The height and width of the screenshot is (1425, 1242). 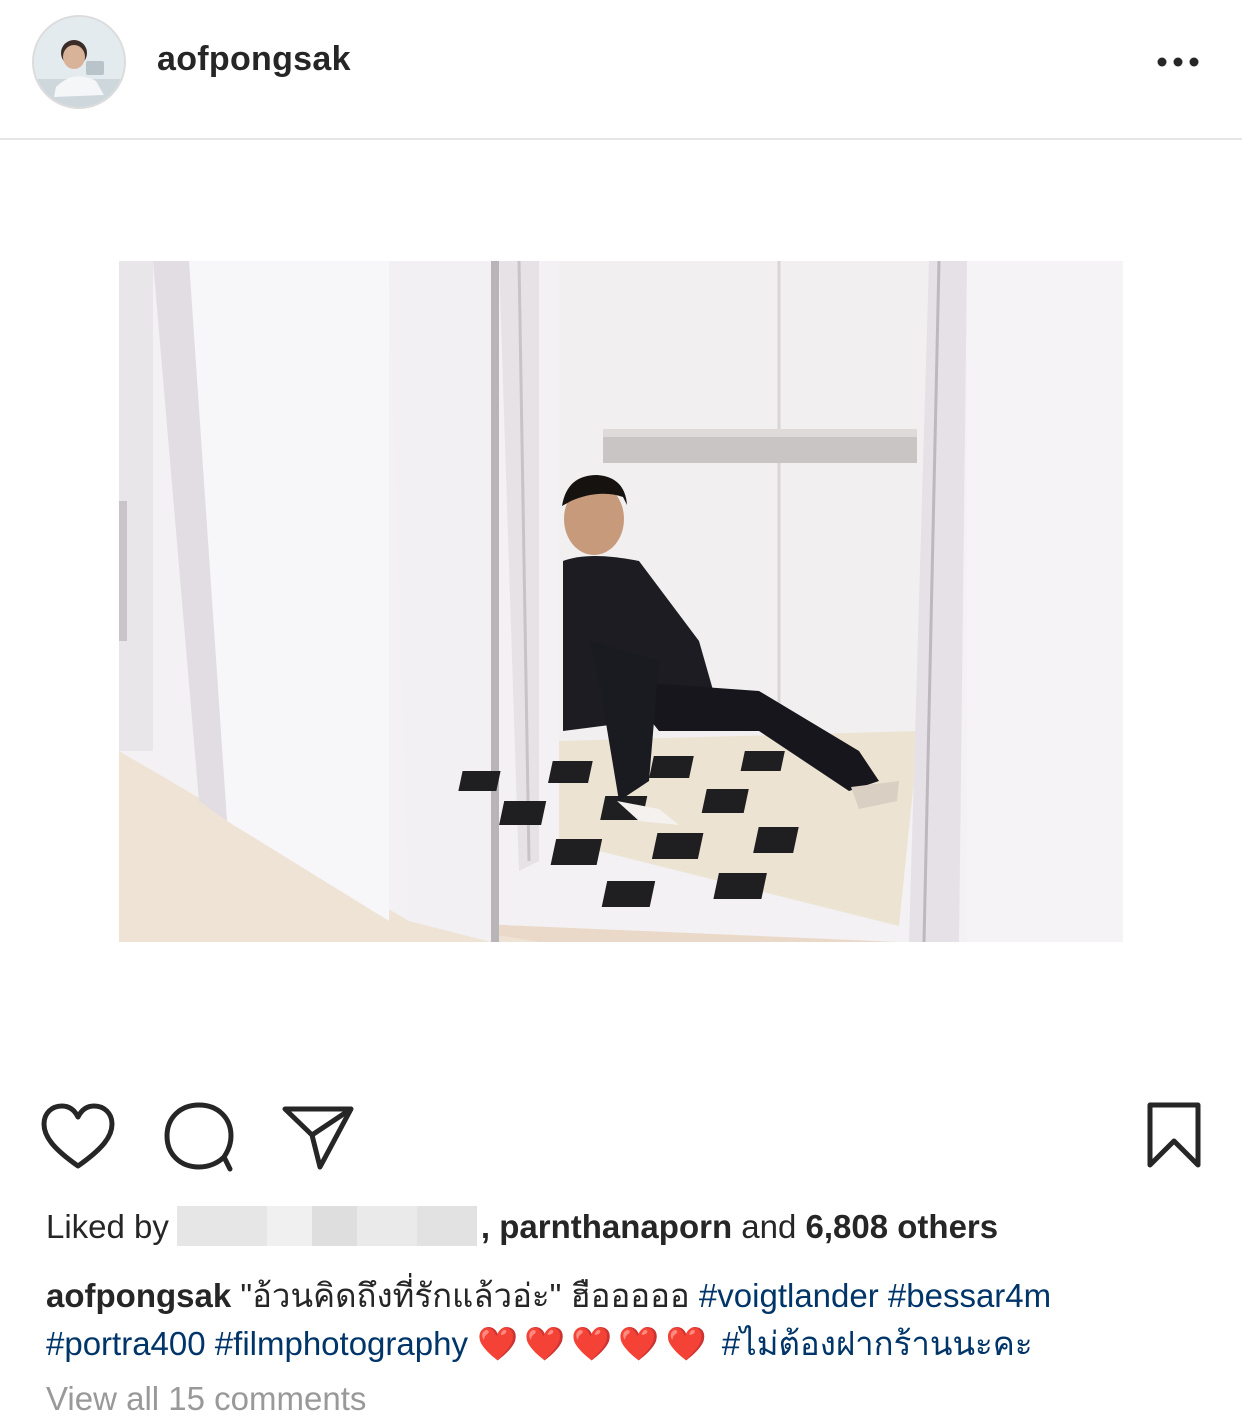 What do you see at coordinates (79, 62) in the screenshot?
I see `avatar` at bounding box center [79, 62].